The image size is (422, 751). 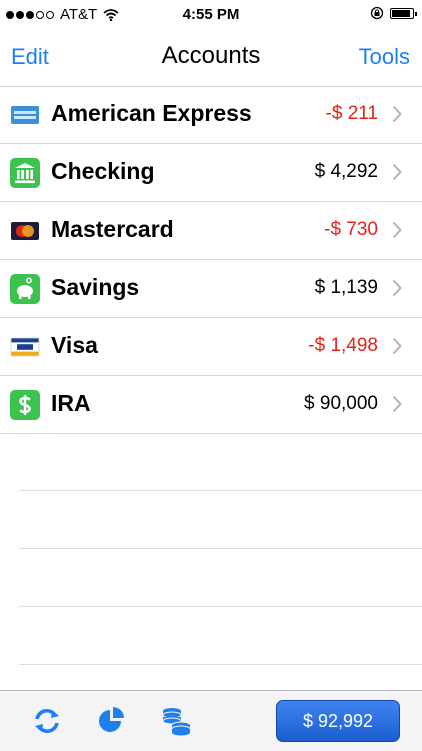 I want to click on account-balance: $ 90,000, so click(x=341, y=403).